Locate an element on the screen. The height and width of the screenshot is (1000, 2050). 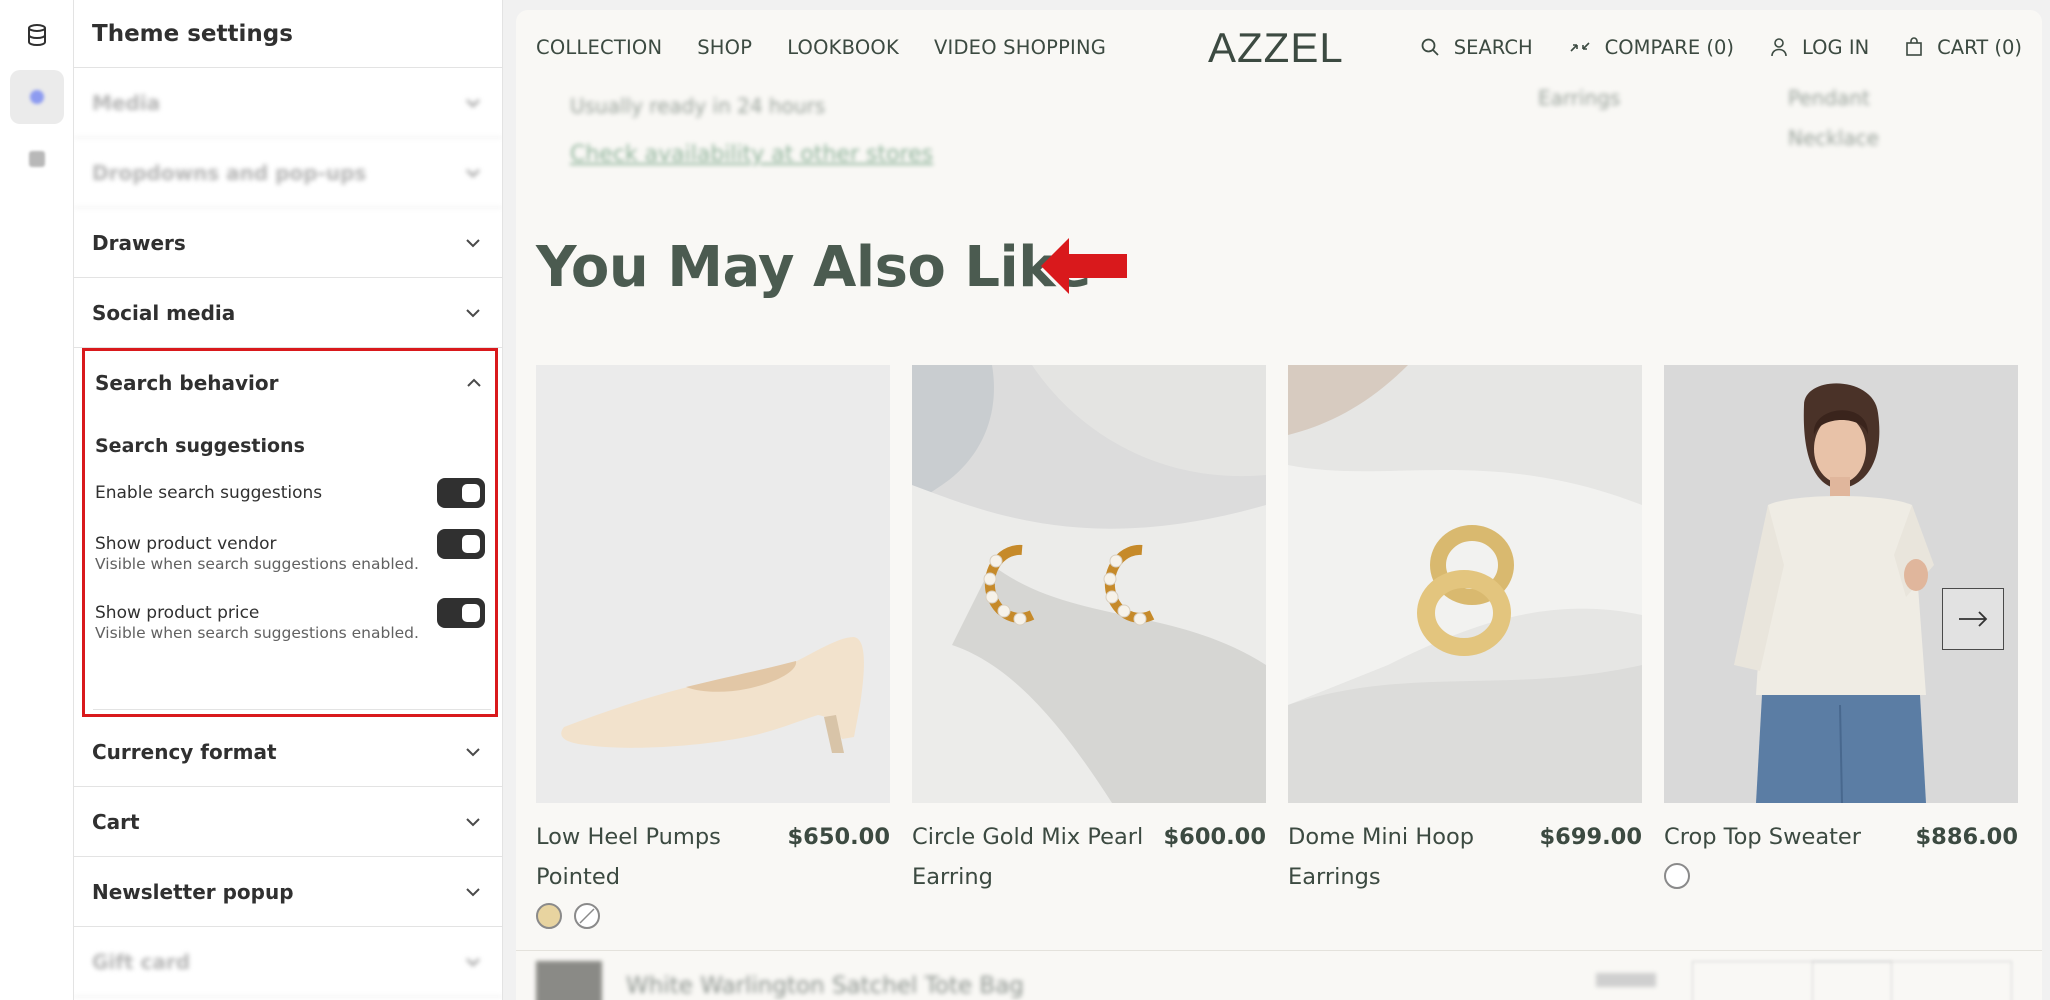
section-search-behavior: Search behavior is located at coordinates (290, 383).